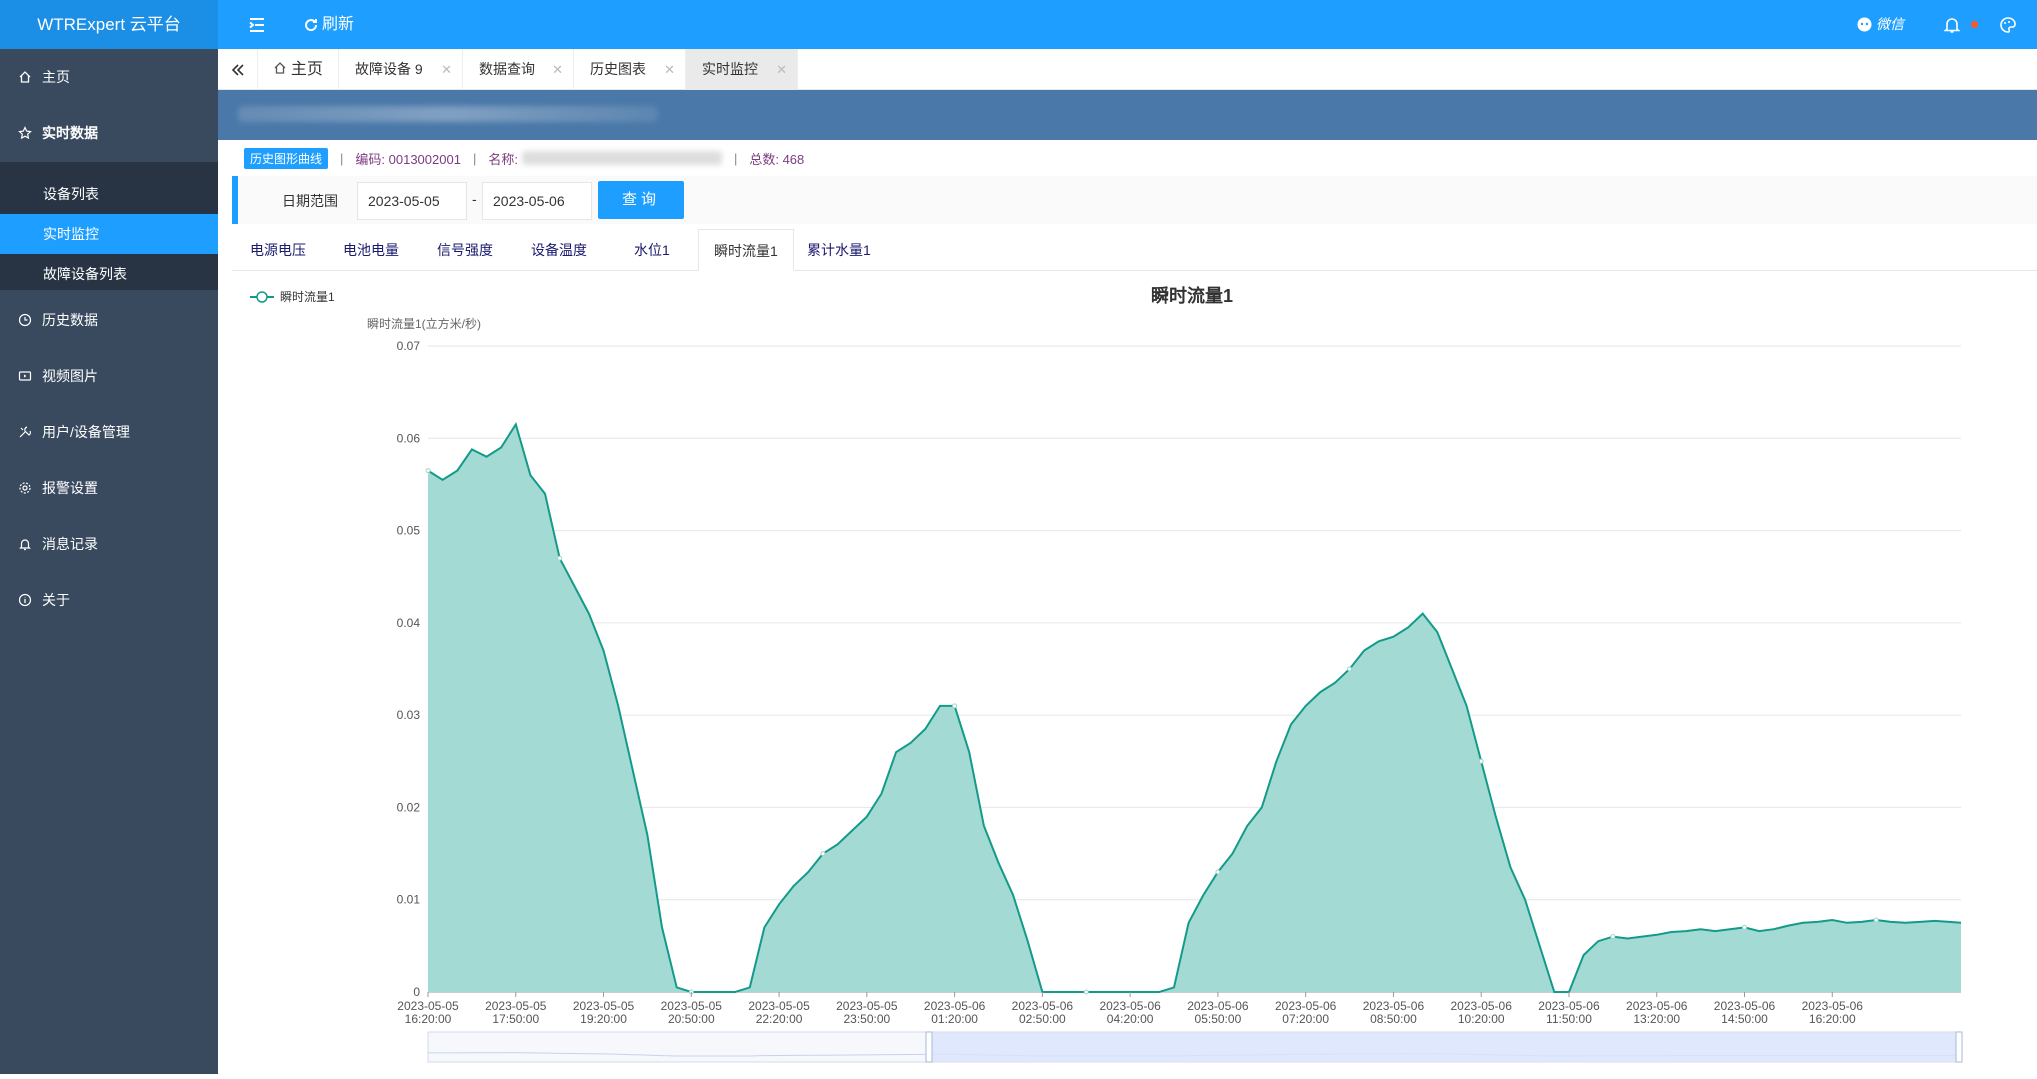 The width and height of the screenshot is (2037, 1079). Describe the element at coordinates (109, 274) in the screenshot. I see `sidebar-subitem-fault-devices: 故障设备列表` at that location.